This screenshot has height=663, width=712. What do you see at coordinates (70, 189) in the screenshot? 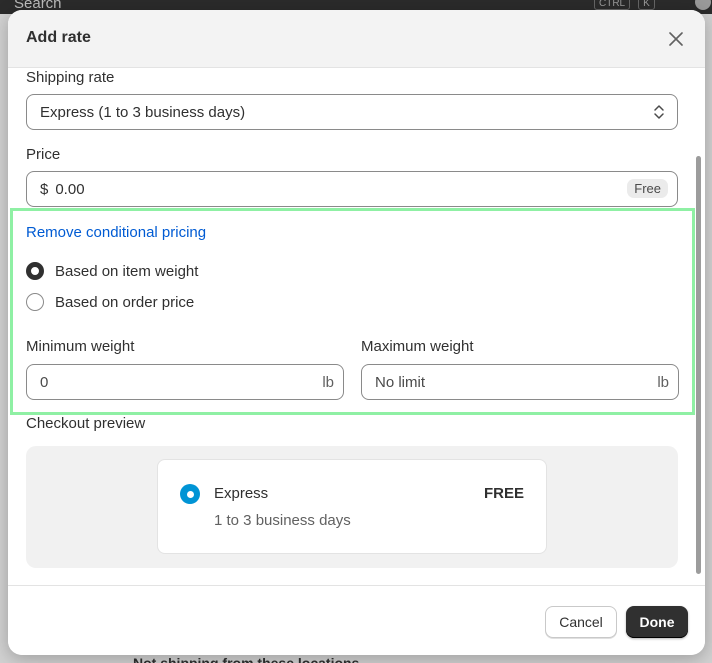
I see `price-value: 0.00` at bounding box center [70, 189].